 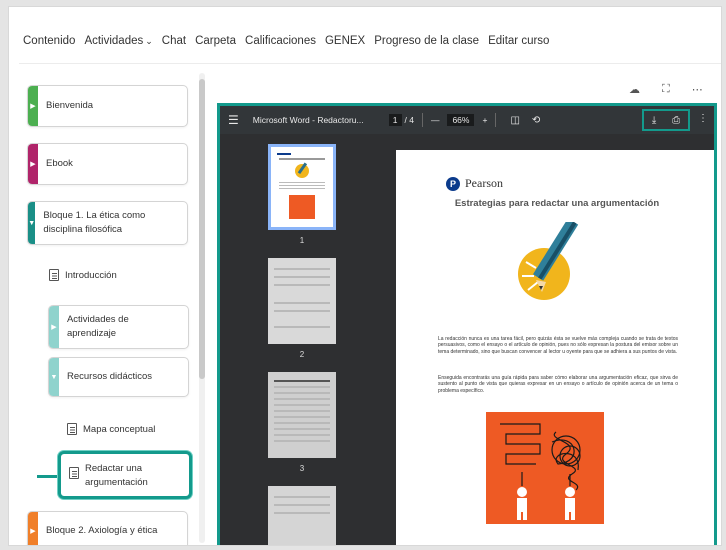 What do you see at coordinates (48, 476) in the screenshot?
I see `highlight-connector` at bounding box center [48, 476].